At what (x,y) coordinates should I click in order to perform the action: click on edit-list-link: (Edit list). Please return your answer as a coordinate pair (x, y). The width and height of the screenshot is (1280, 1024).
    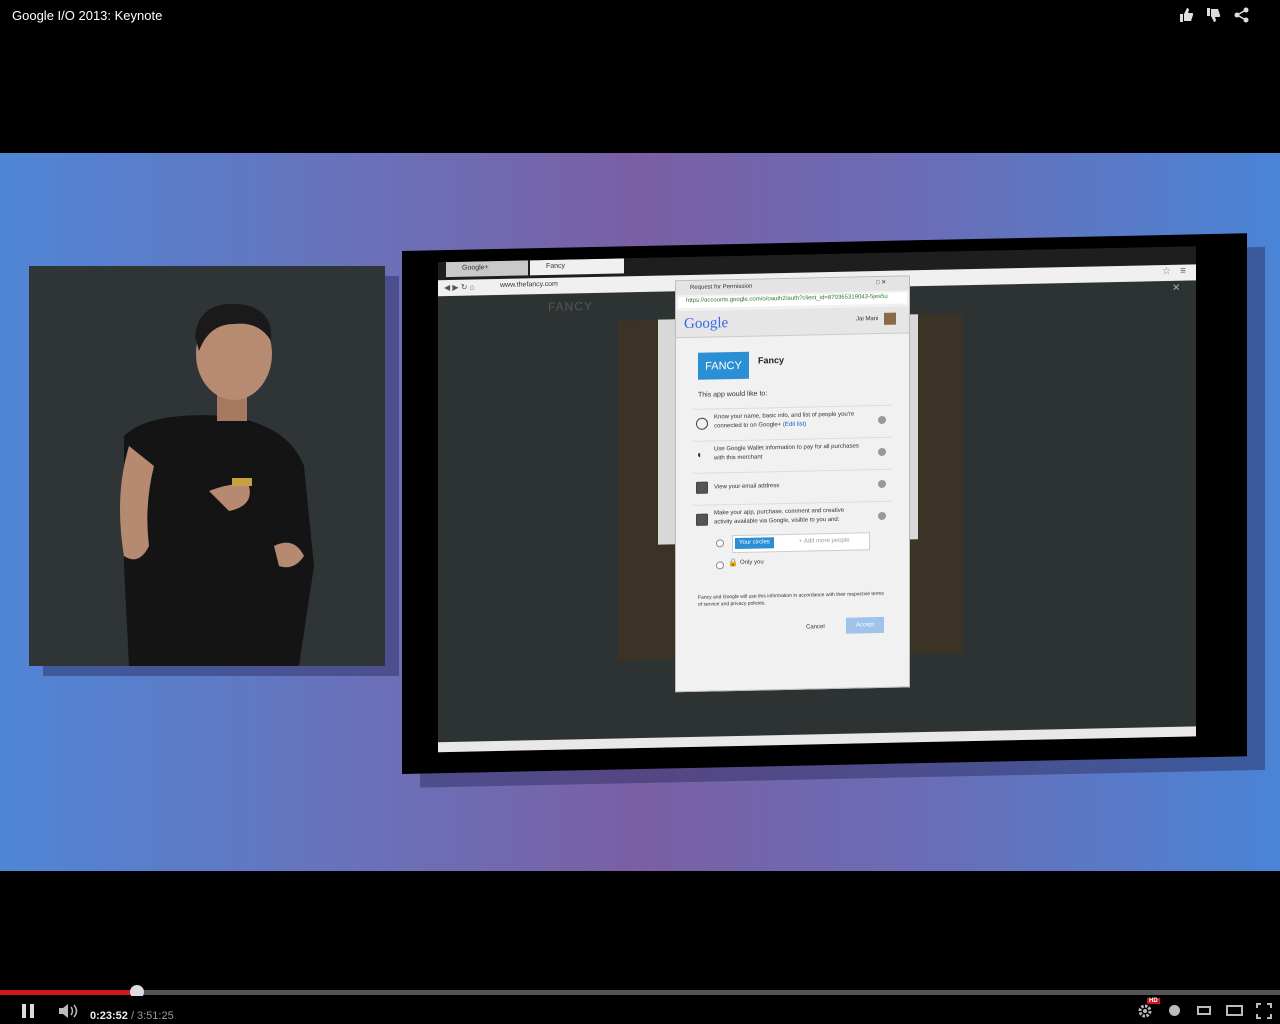
    Looking at the image, I should click on (794, 425).